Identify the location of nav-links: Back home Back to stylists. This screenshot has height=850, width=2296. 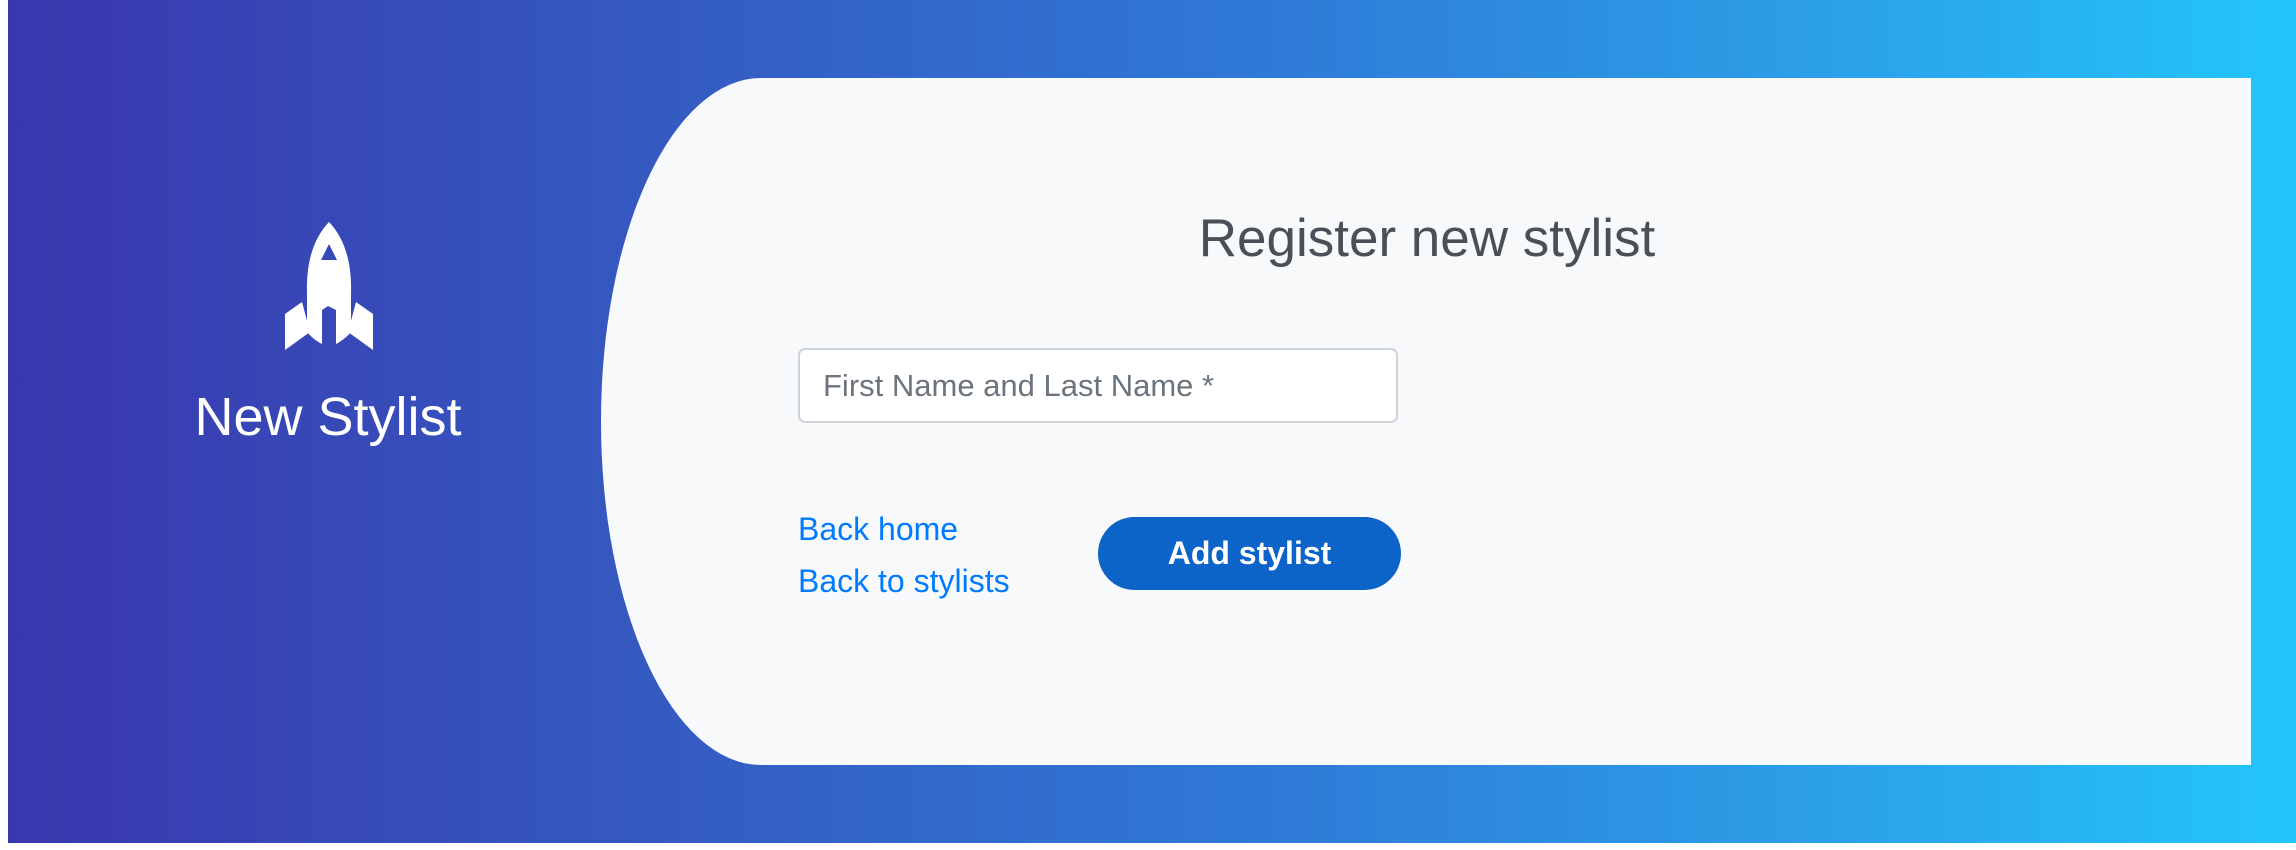
(928, 555).